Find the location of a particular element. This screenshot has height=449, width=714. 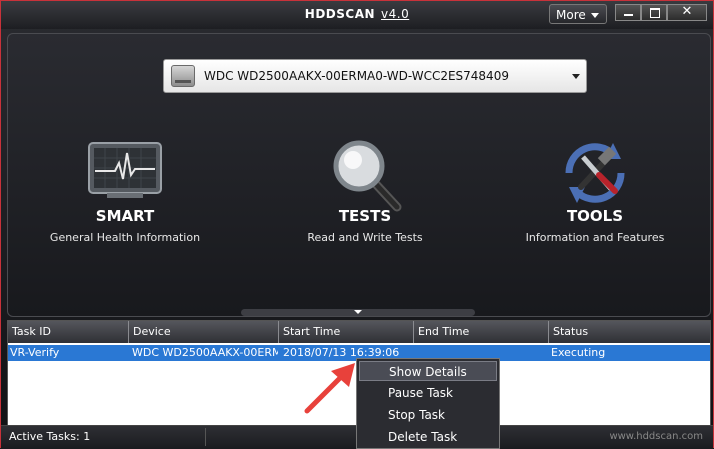

column-end-time: End Time is located at coordinates (480, 332).